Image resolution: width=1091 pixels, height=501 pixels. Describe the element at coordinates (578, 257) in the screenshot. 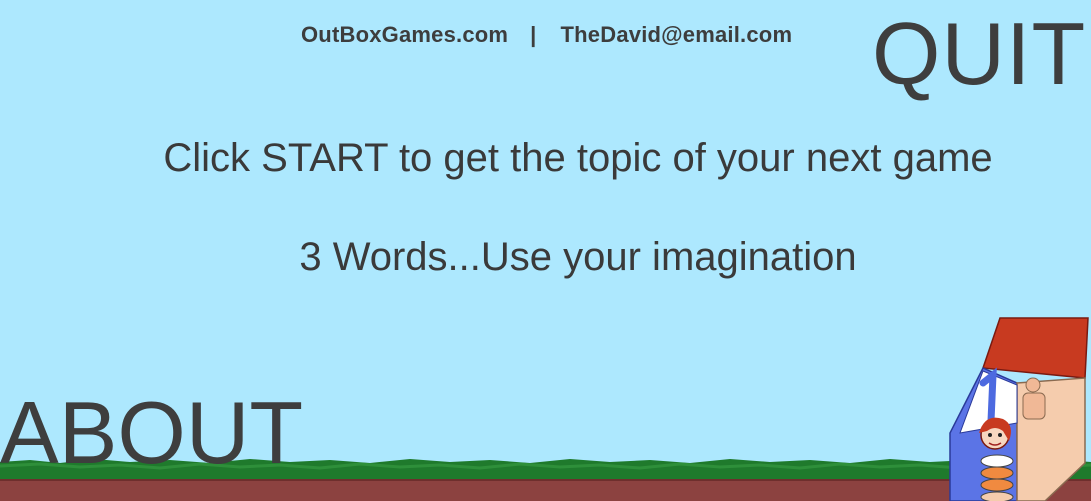

I see `instruction-imagination: 3 Words...Use your imagination` at that location.